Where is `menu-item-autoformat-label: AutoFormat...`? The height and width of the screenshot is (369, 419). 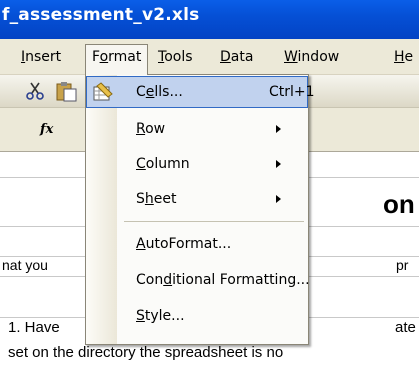
menu-item-autoformat-label: AutoFormat... is located at coordinates (184, 244).